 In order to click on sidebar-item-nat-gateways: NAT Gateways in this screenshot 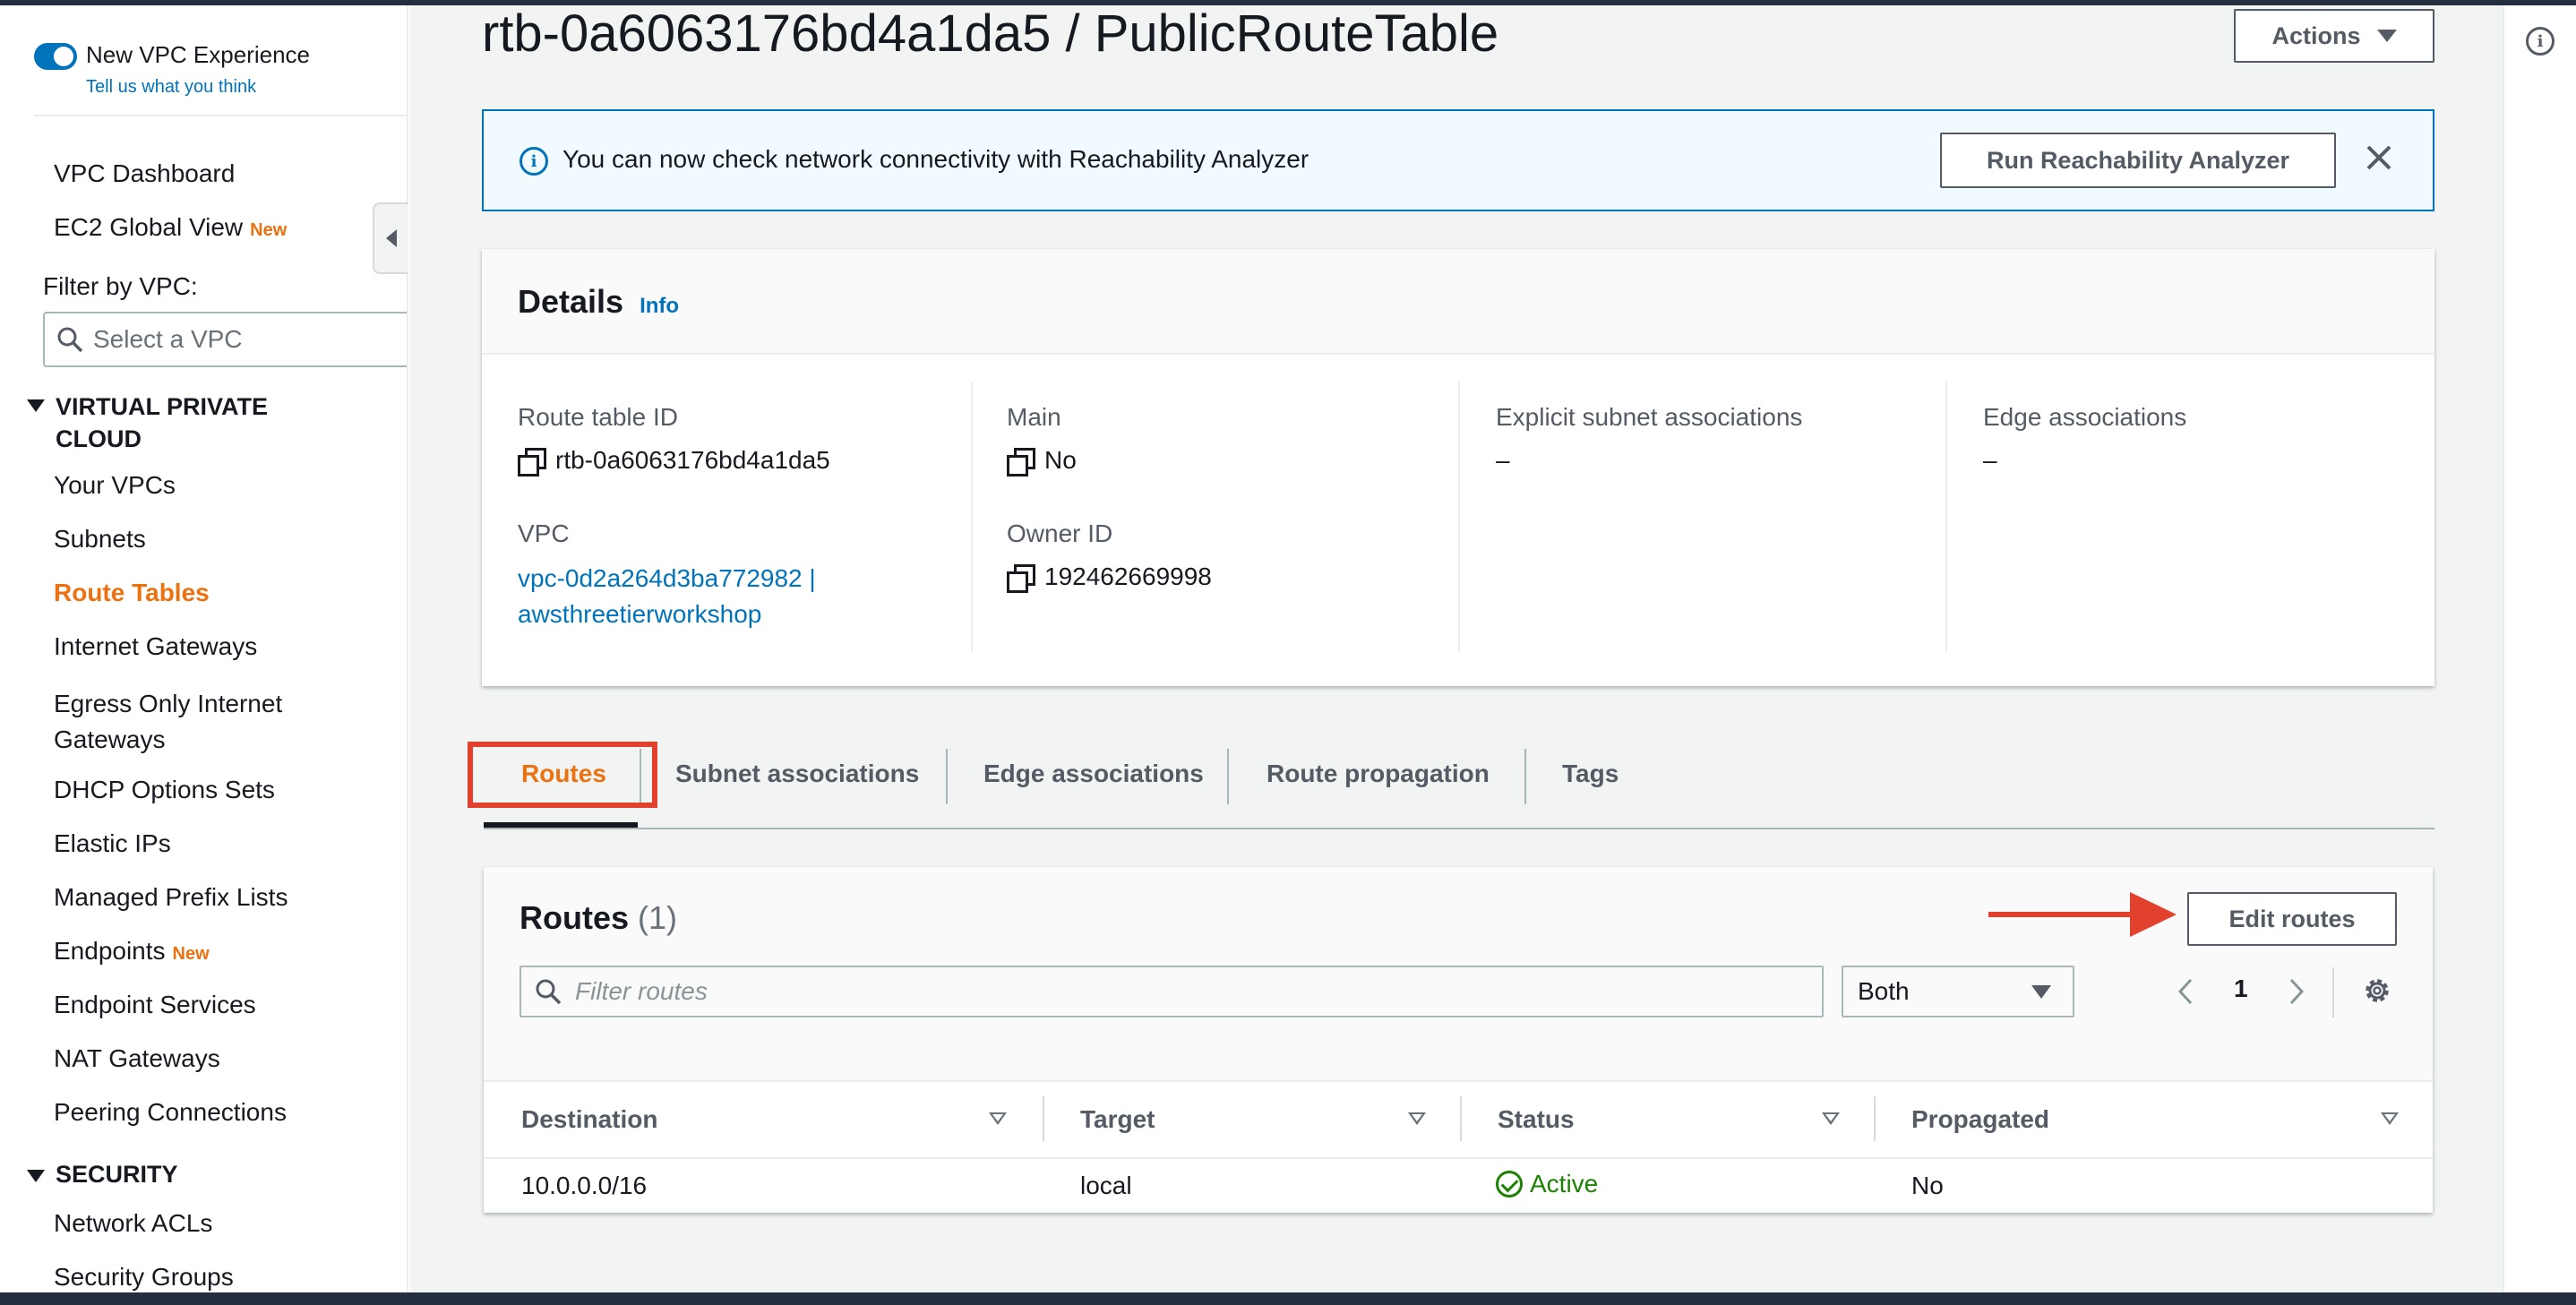, I will do `click(137, 1058)`.